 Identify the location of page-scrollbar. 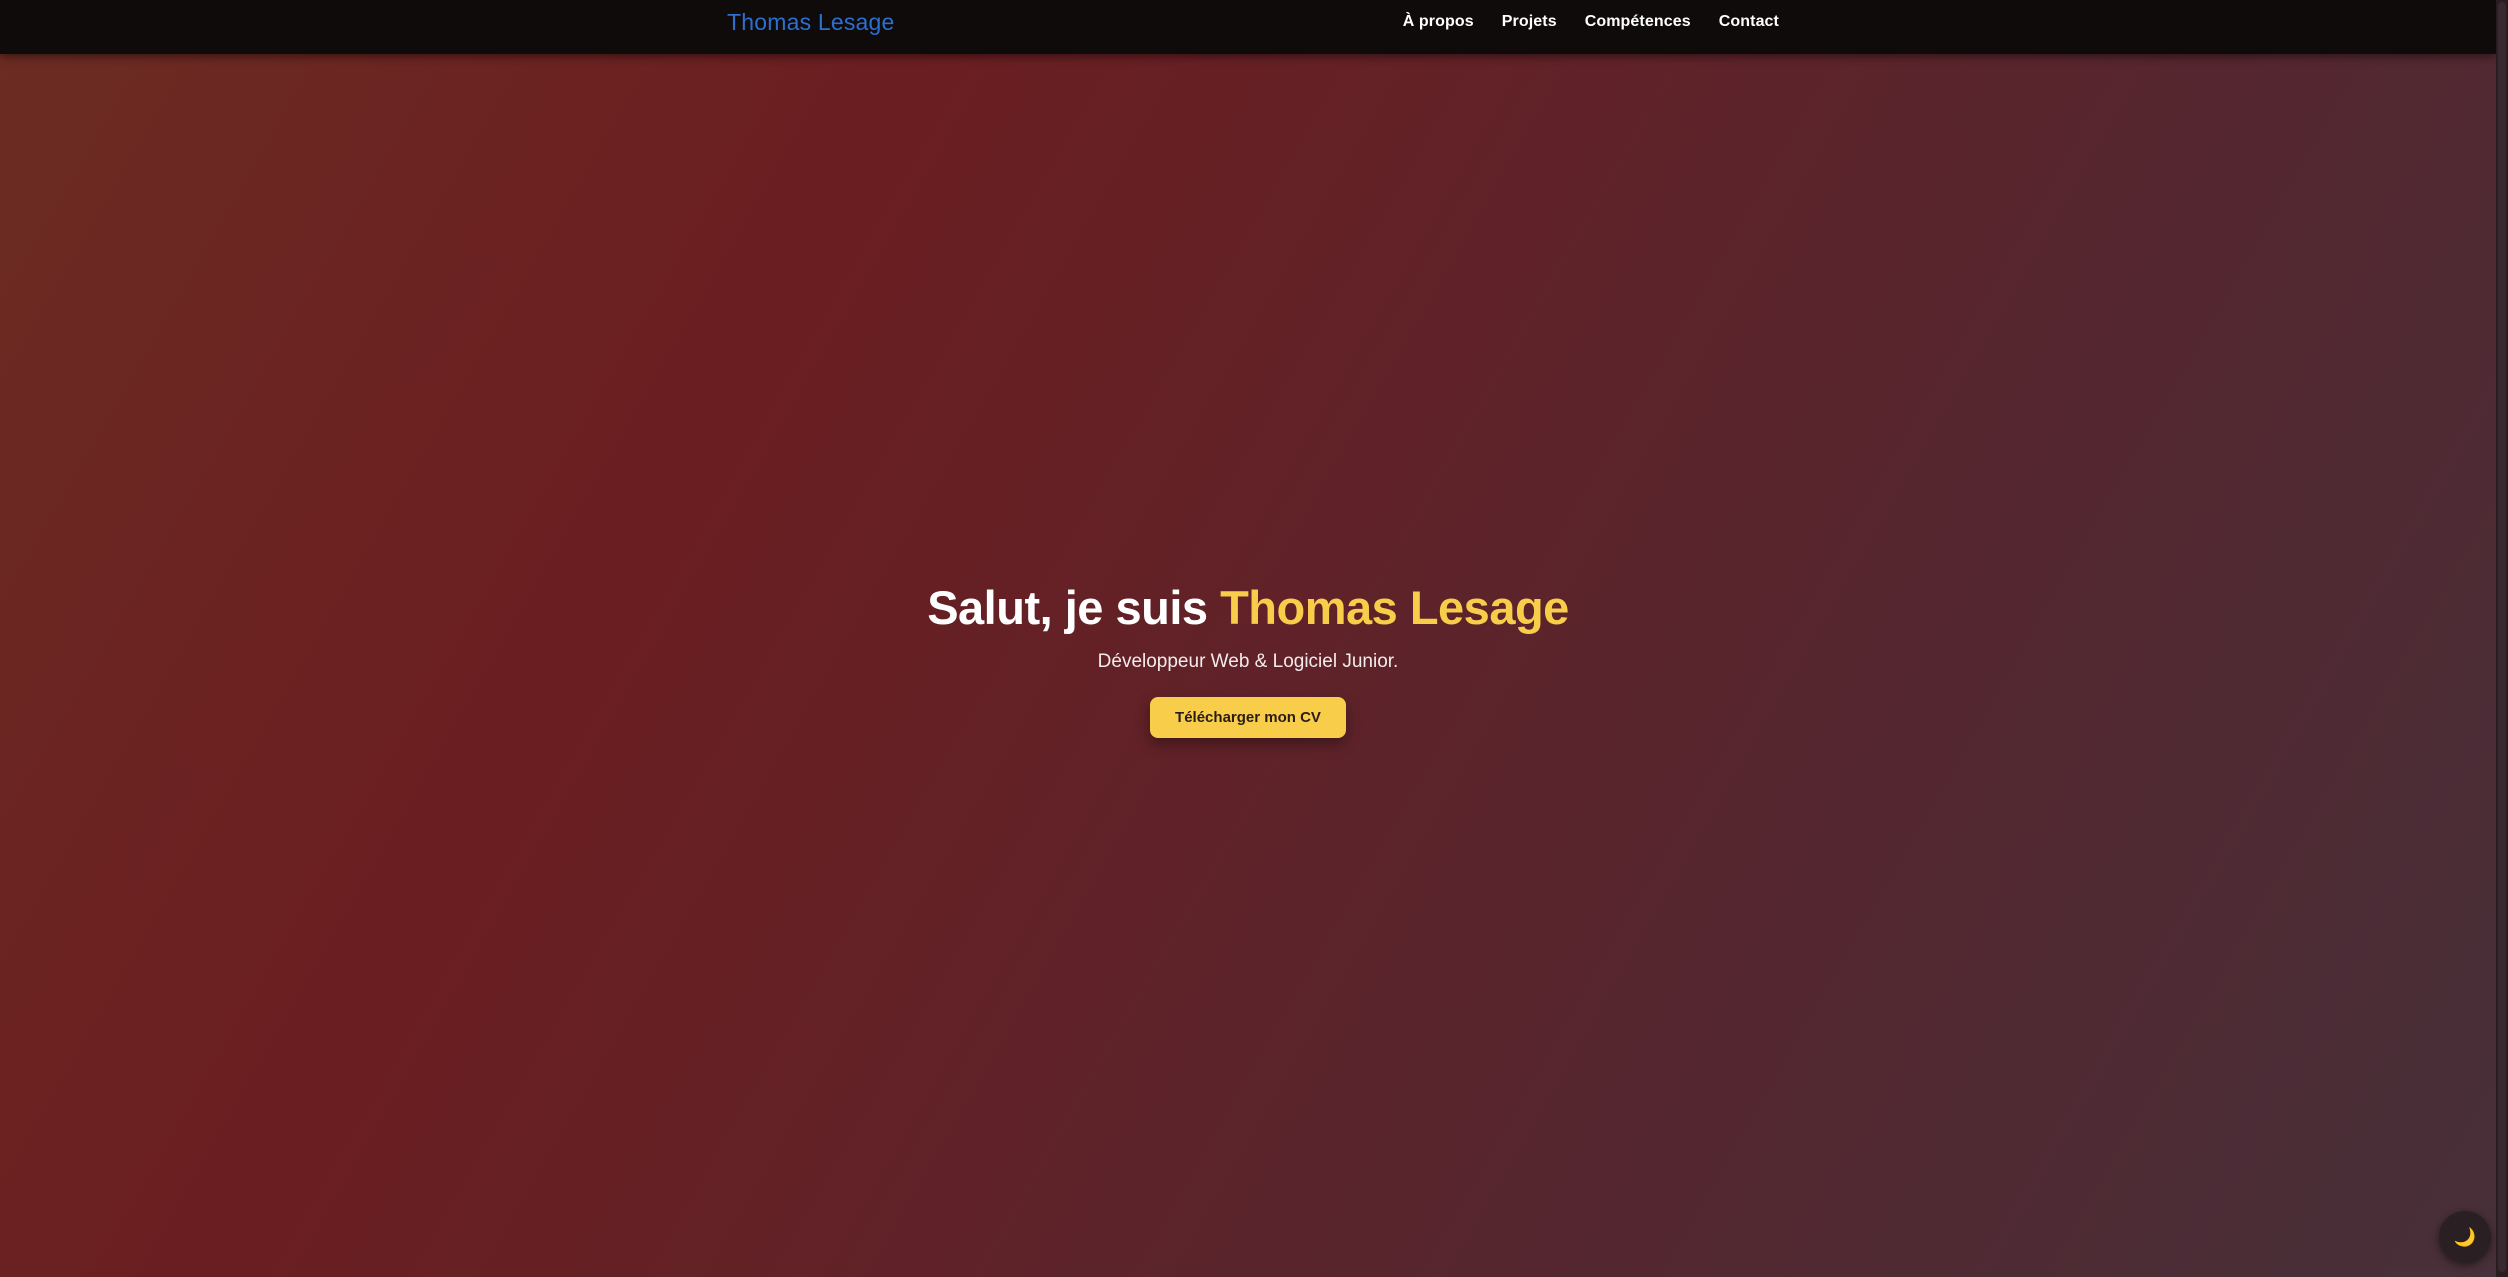
(2502, 638).